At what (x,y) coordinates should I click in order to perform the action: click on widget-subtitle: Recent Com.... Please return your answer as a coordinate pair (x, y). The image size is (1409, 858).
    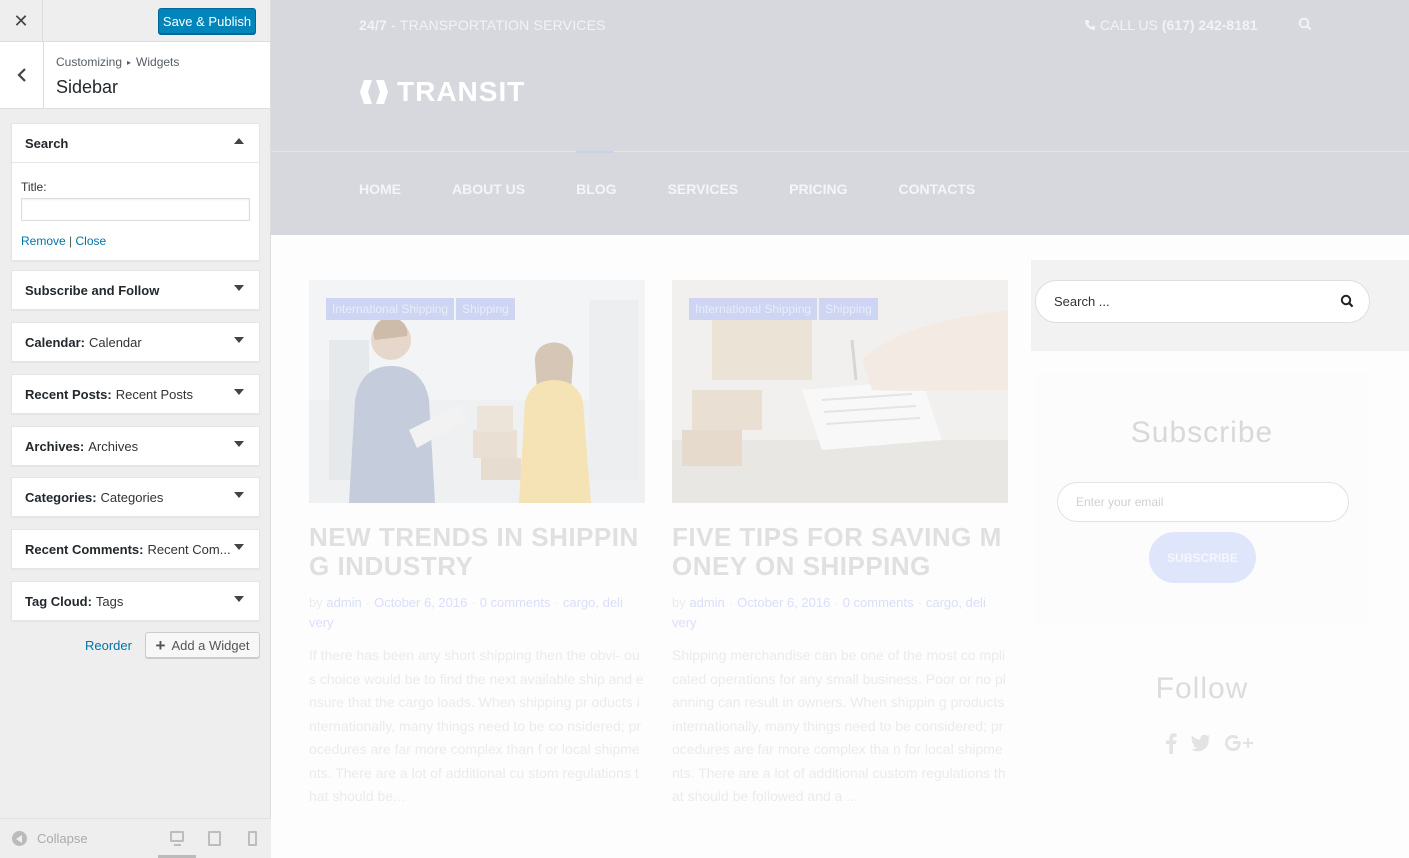
    Looking at the image, I should click on (189, 549).